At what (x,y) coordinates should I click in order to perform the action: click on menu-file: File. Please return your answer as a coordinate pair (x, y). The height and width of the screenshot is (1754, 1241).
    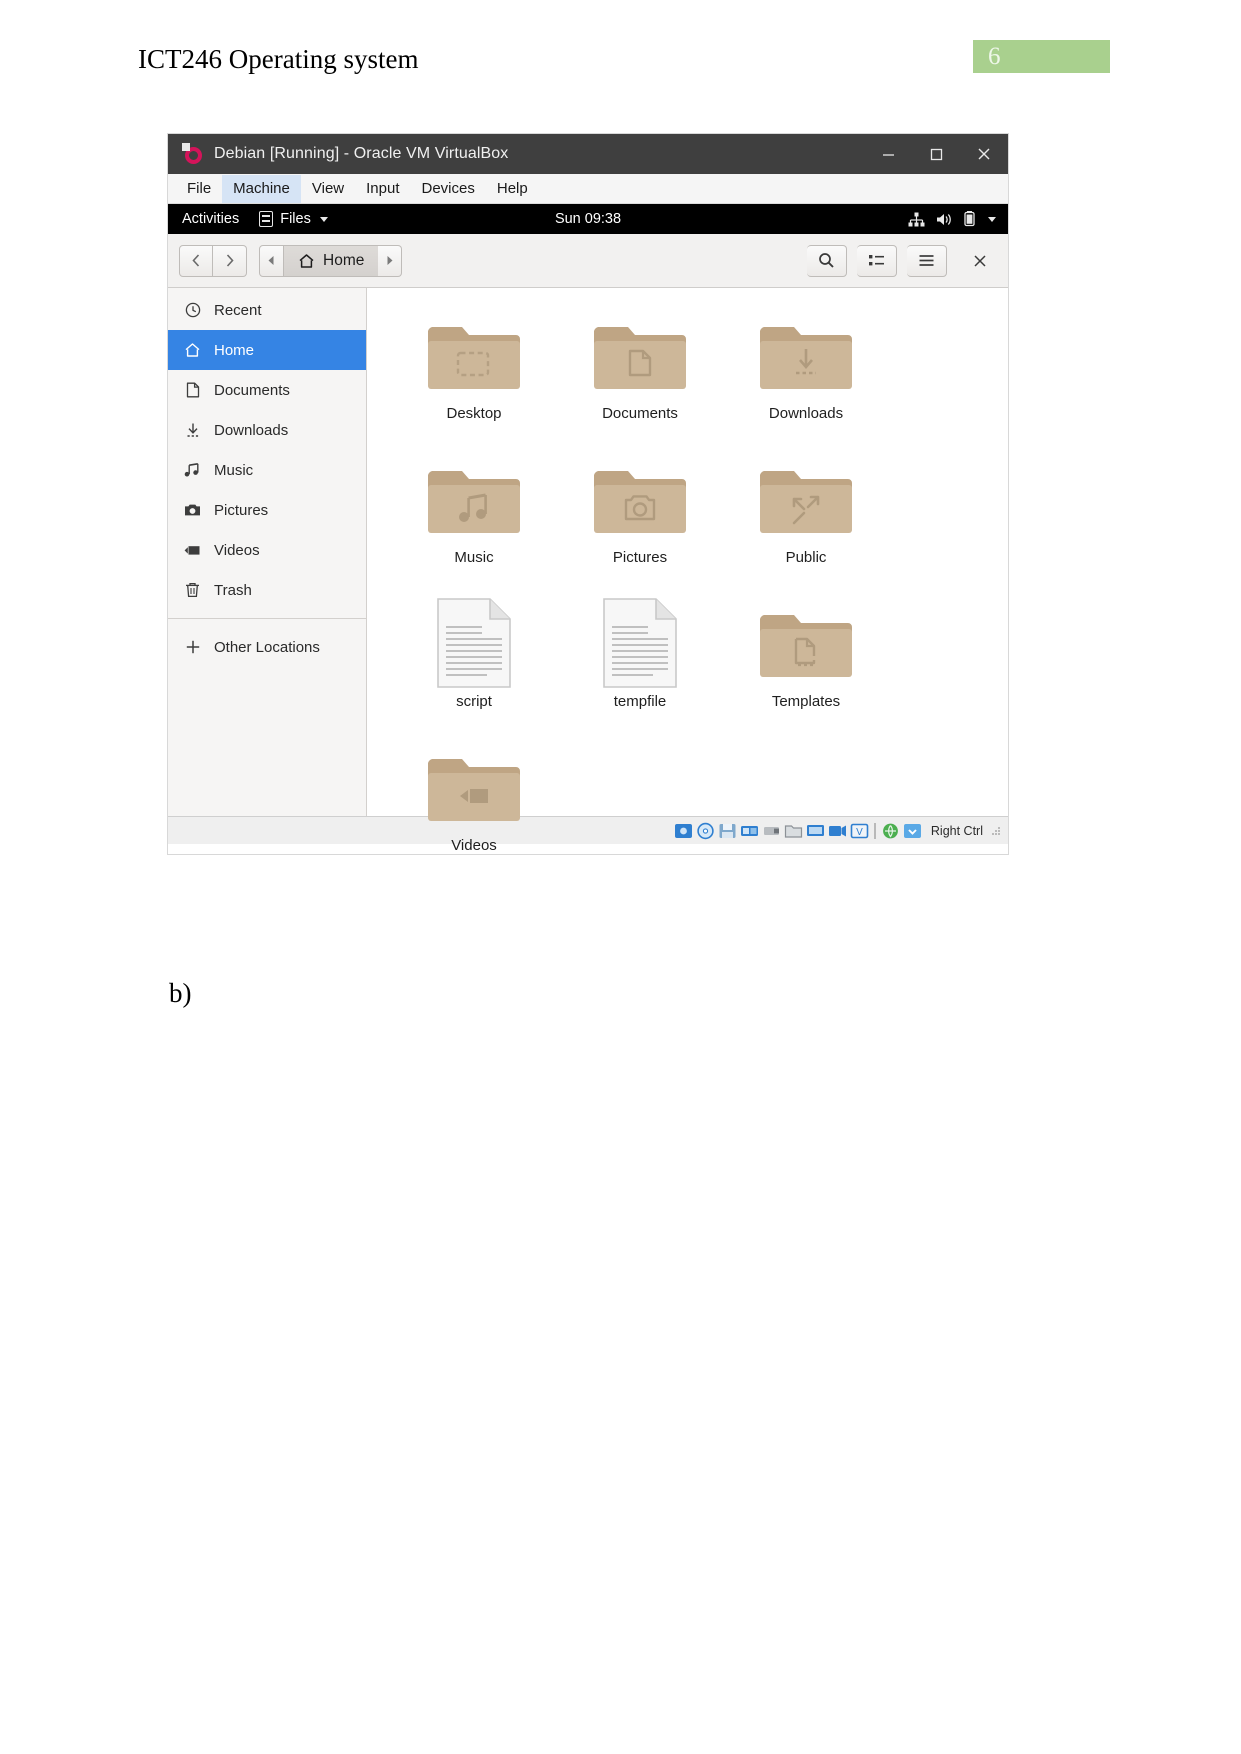
    Looking at the image, I should click on (199, 189).